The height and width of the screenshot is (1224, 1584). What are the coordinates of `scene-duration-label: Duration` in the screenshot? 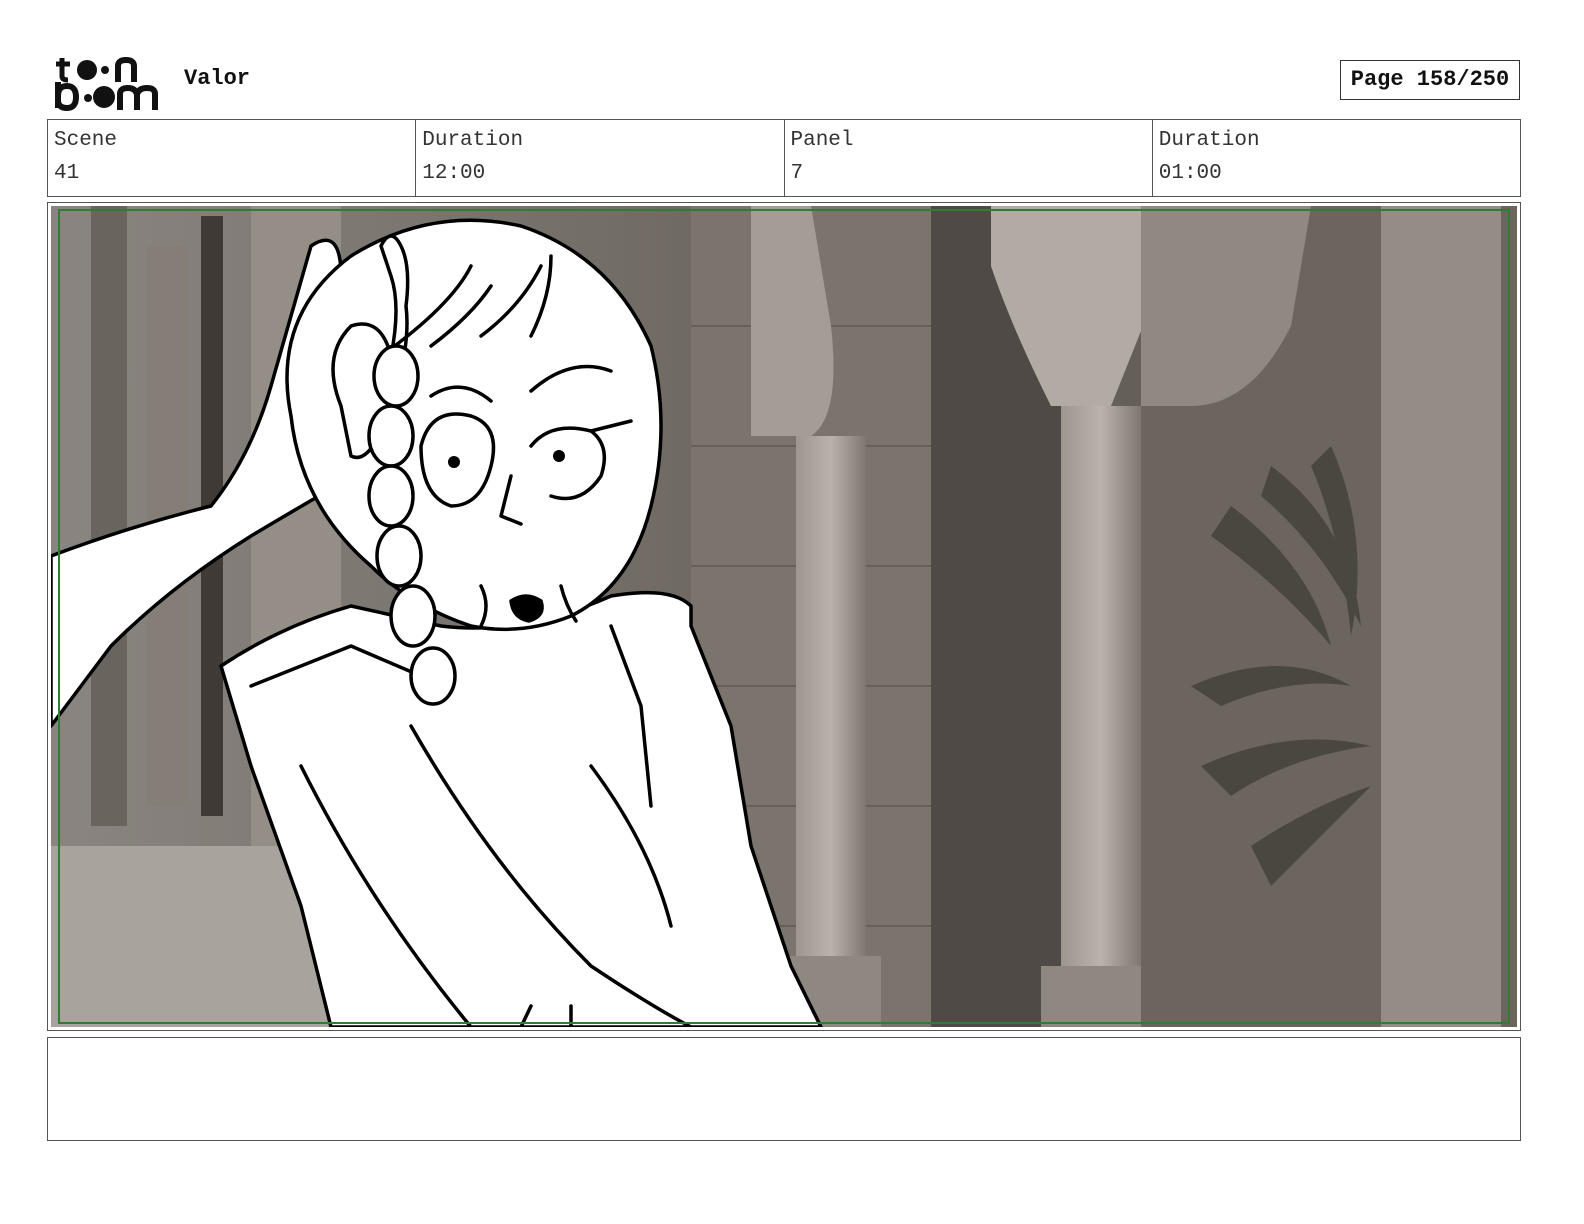 It's located at (473, 140).